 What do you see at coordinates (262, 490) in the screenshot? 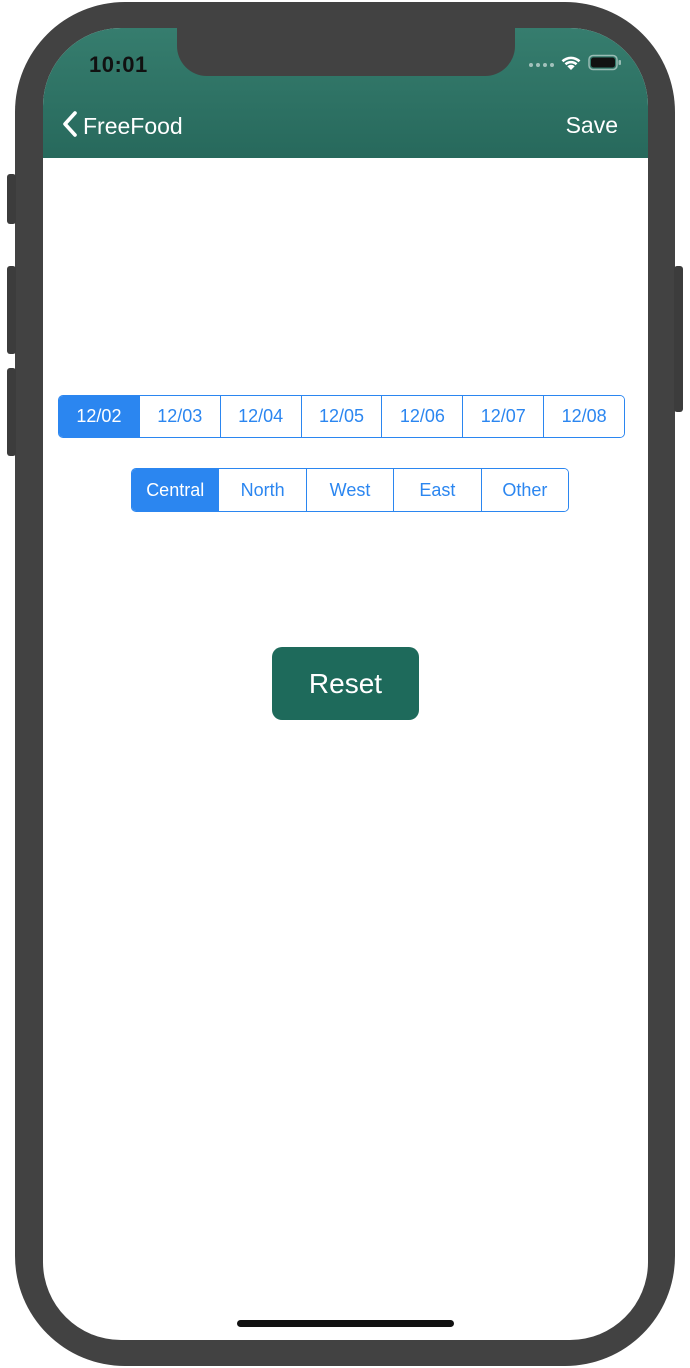
I see `region-segment-north: North` at bounding box center [262, 490].